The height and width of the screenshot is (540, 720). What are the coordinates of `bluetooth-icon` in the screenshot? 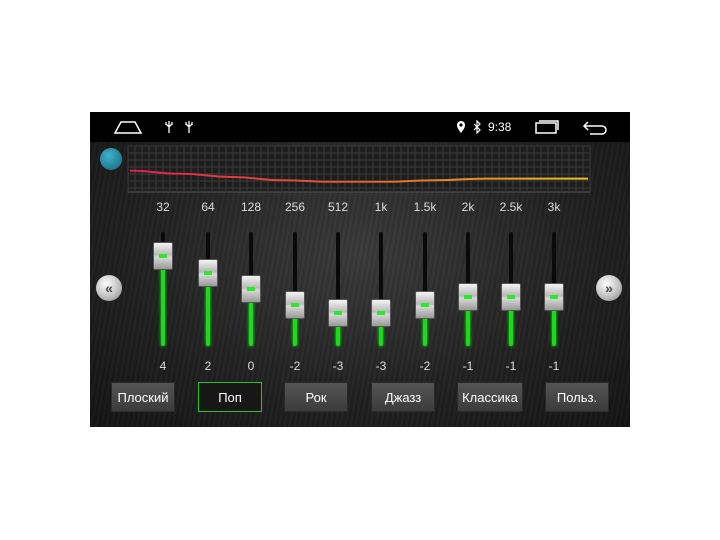 It's located at (477, 127).